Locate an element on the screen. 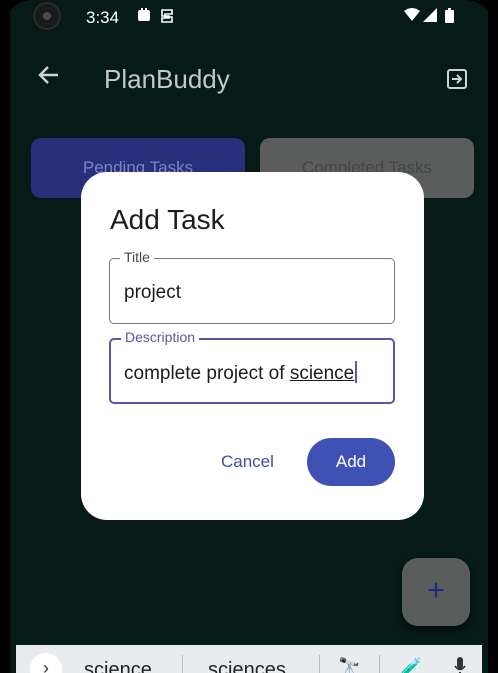 The height and width of the screenshot is (673, 498). camera-cutout is located at coordinates (47, 16).